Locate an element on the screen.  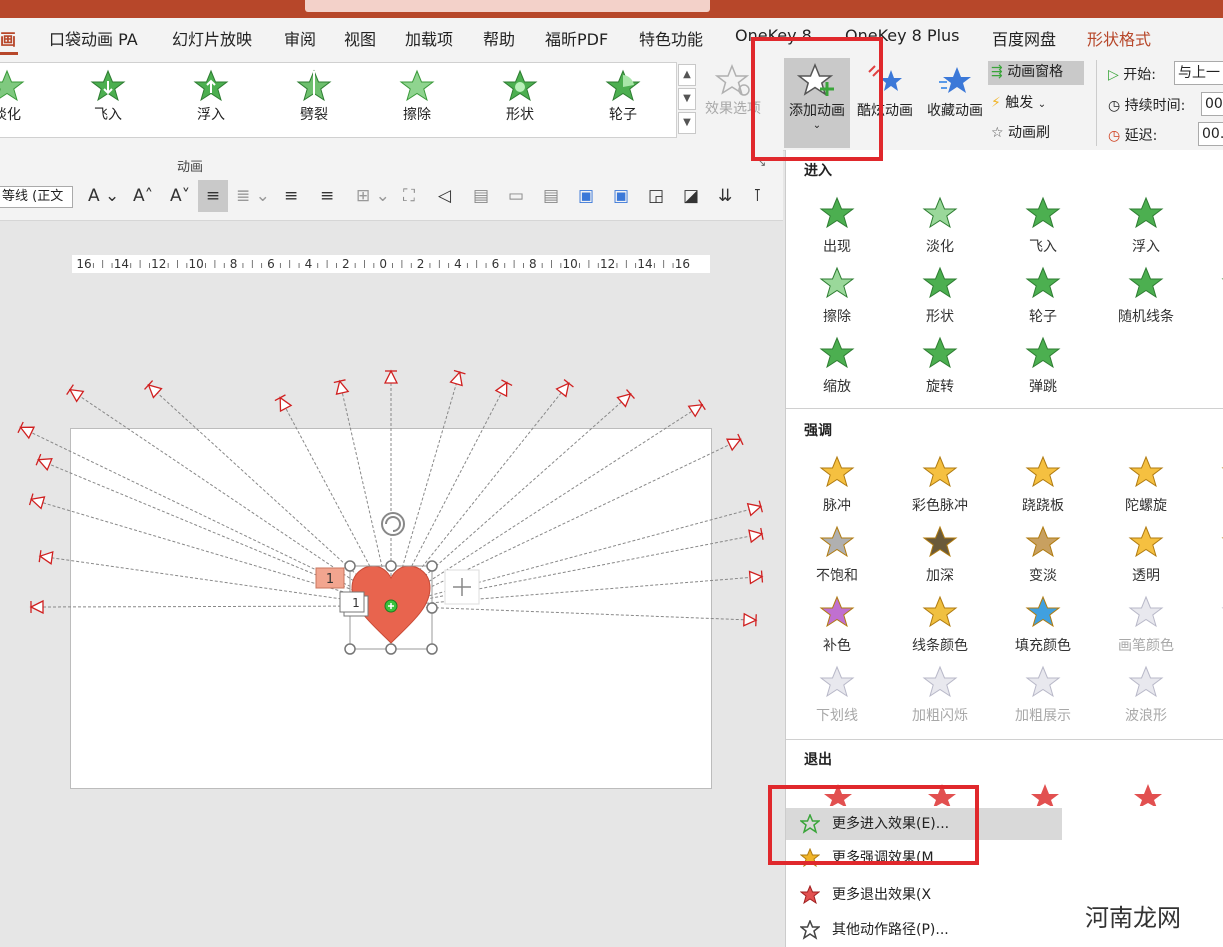
enter-effect-item: 轮子 is located at coordinates (1043, 296).